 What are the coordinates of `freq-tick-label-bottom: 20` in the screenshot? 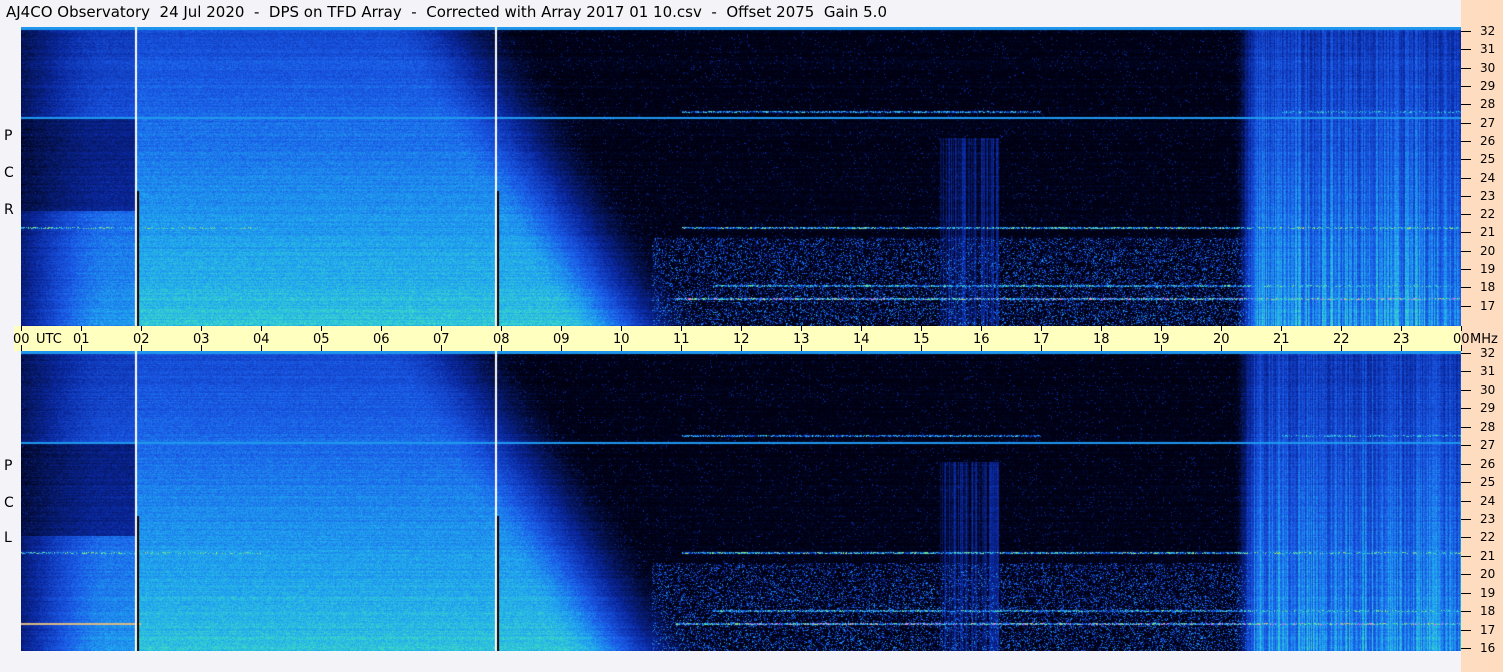 It's located at (1488, 574).